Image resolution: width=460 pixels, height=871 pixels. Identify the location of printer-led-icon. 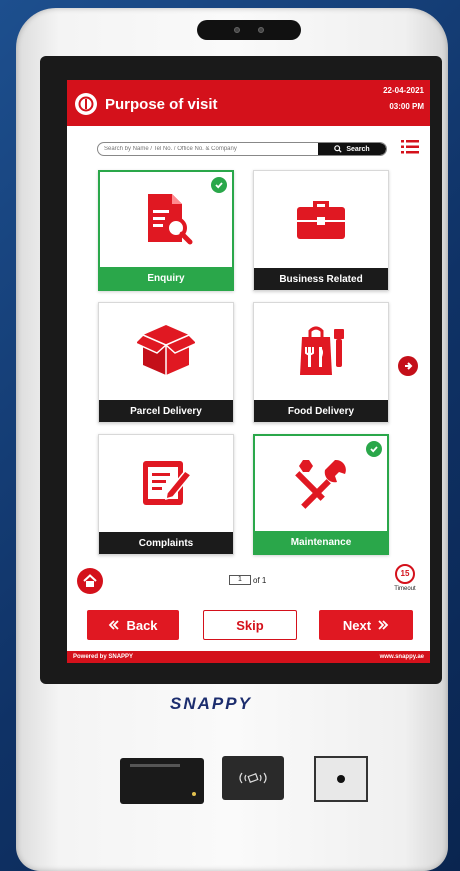
(194, 794).